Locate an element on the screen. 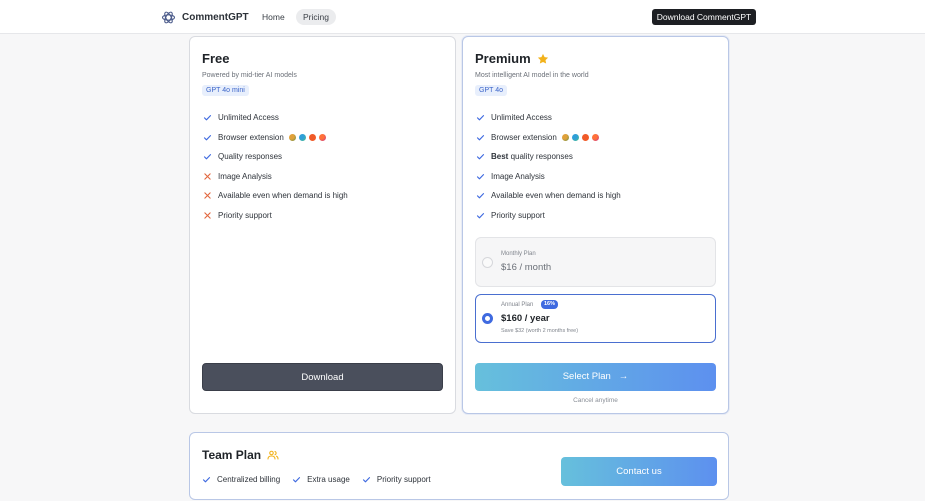  free-model-badge: GPT 4o mini is located at coordinates (225, 90).